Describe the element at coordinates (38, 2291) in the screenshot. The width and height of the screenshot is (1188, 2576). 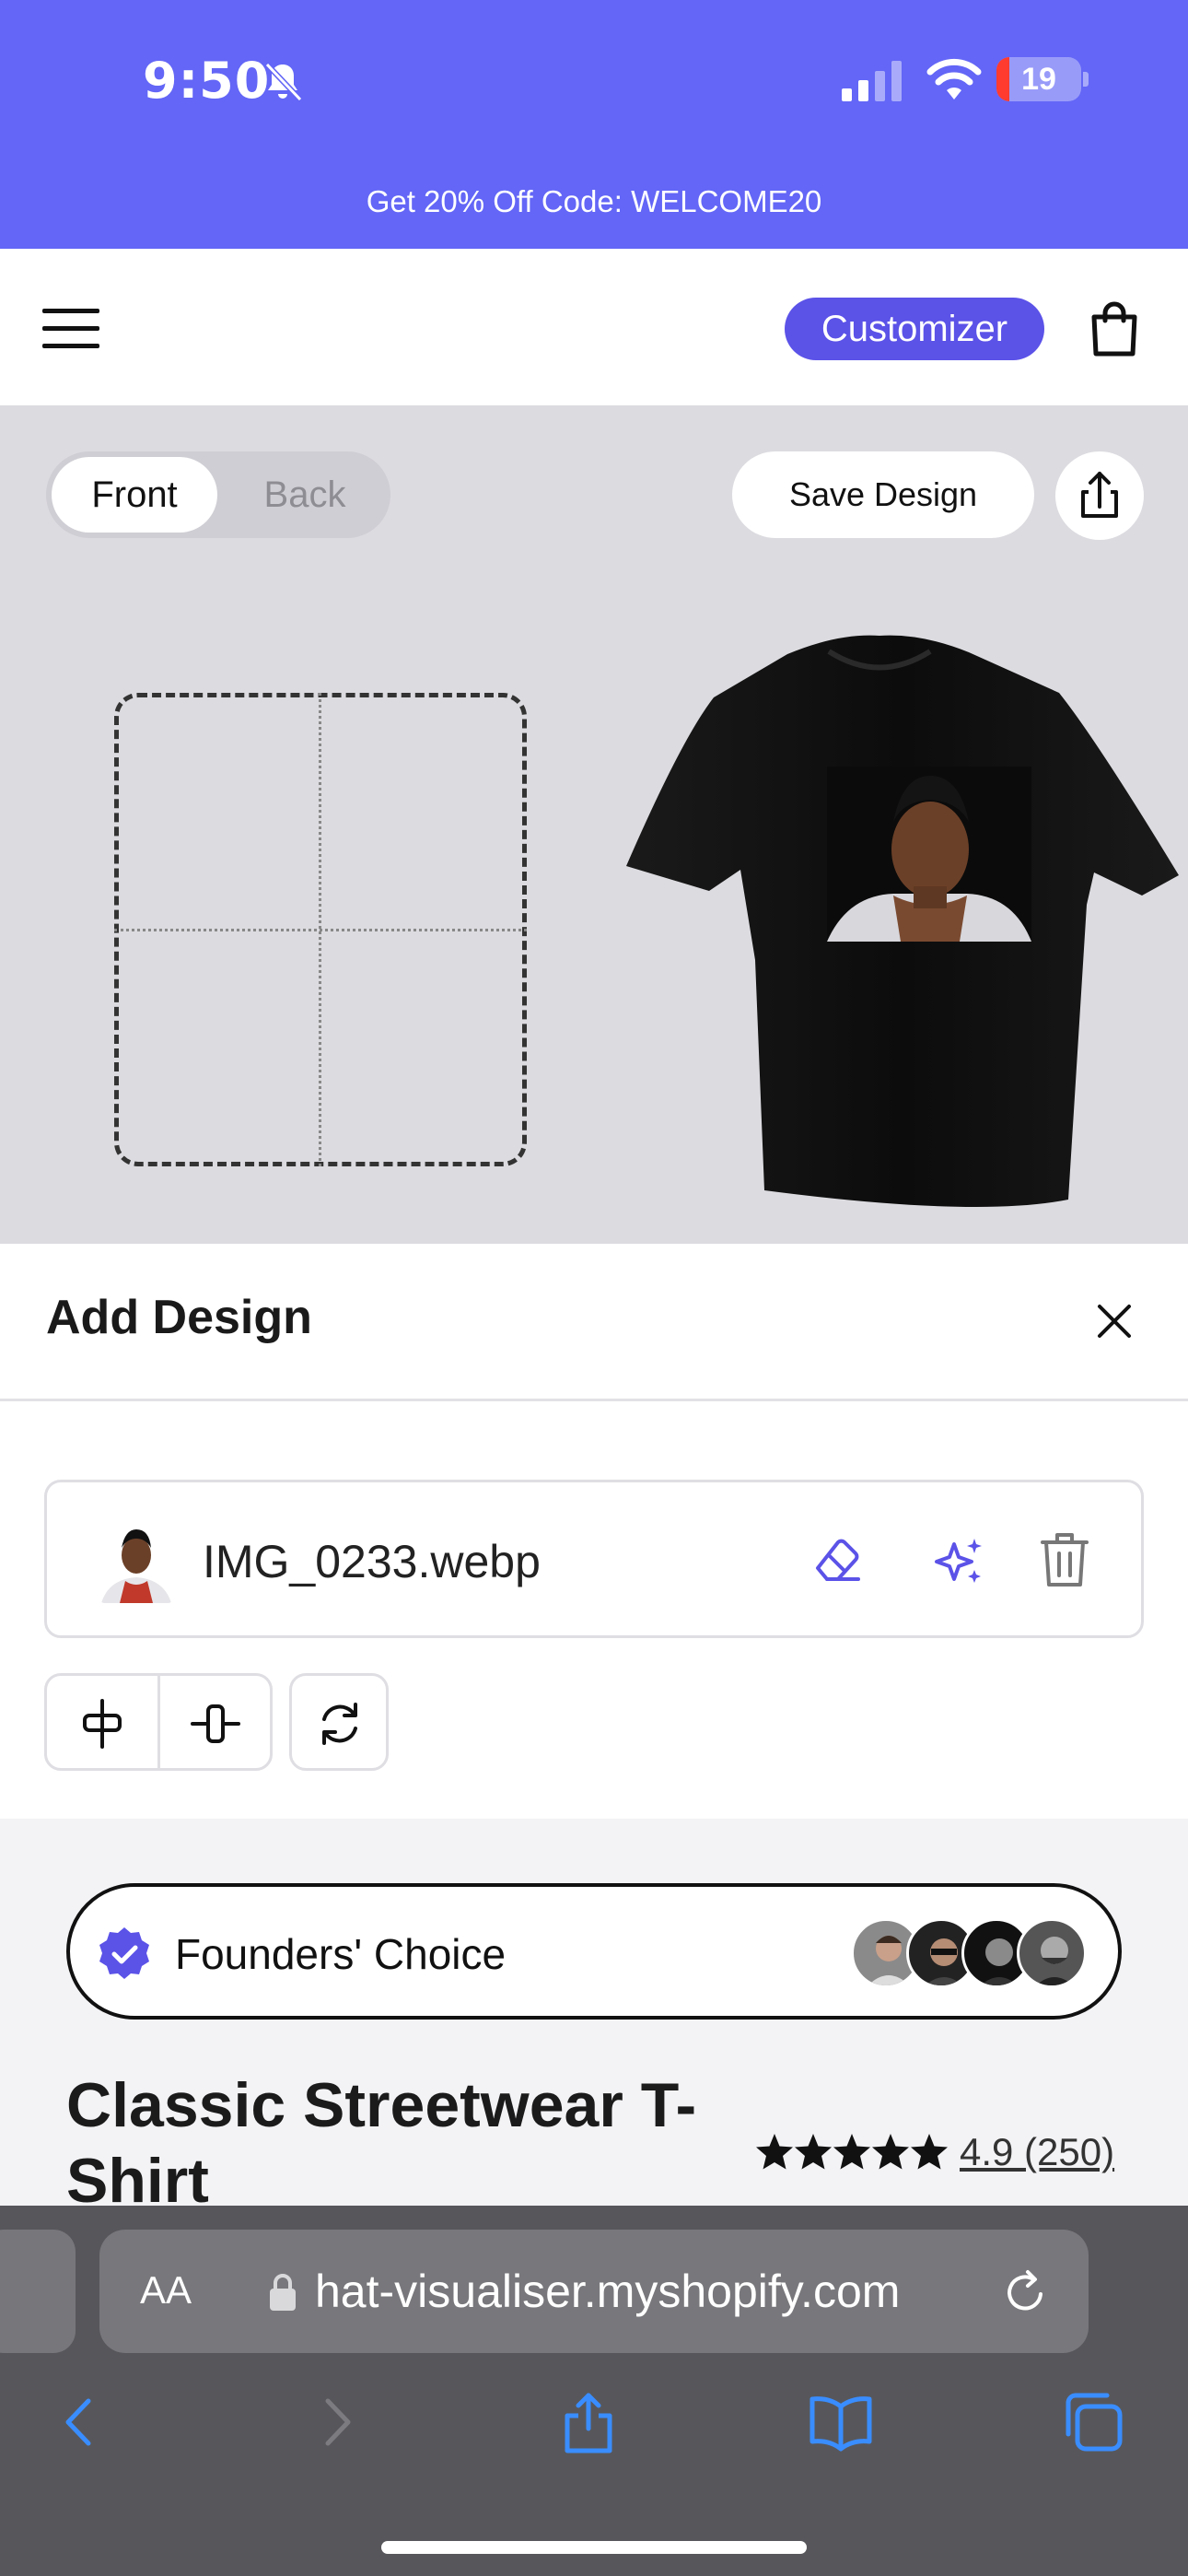
I see `previous-tab-edge` at that location.